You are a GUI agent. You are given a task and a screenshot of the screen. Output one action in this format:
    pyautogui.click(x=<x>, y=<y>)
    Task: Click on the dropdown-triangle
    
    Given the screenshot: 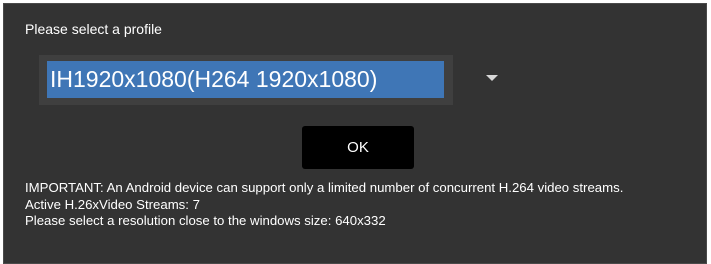 What is the action you would take?
    pyautogui.click(x=492, y=78)
    